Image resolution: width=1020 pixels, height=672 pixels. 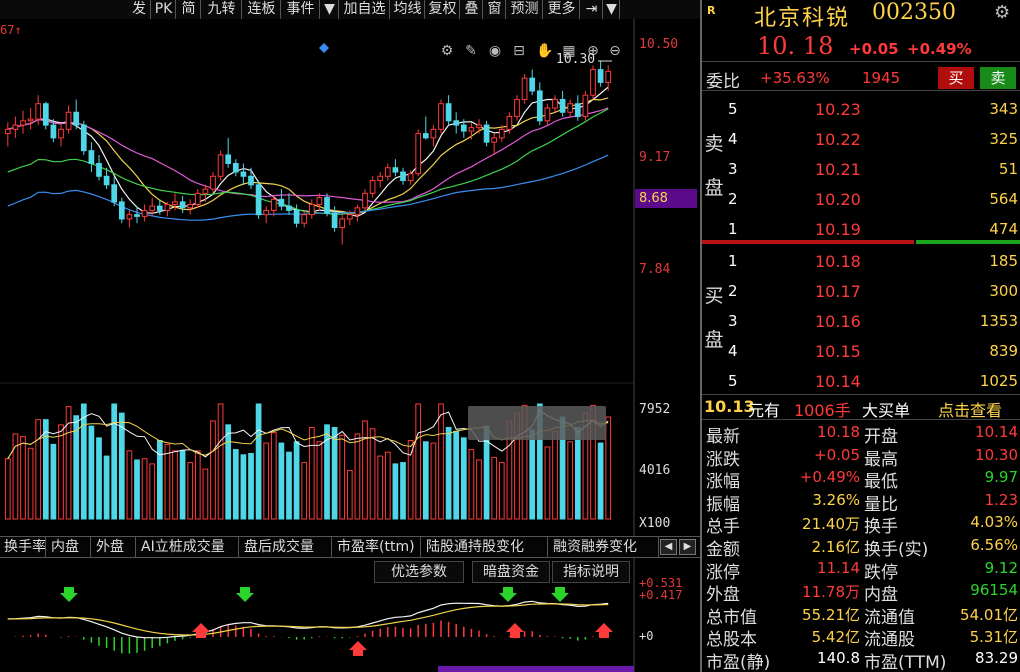 What do you see at coordinates (511, 572) in the screenshot?
I see `indicator-sub-button: 暗盘资金` at bounding box center [511, 572].